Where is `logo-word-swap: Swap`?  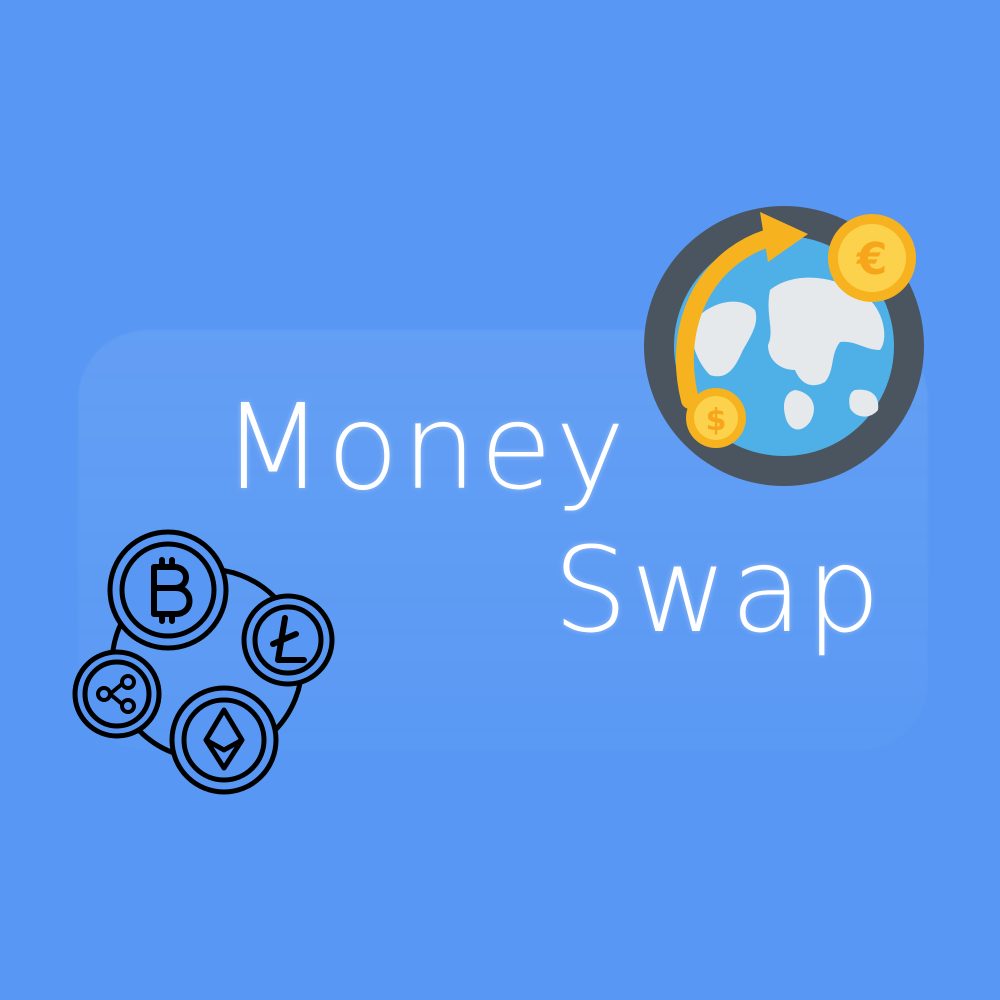
logo-word-swap: Swap is located at coordinates (718, 590).